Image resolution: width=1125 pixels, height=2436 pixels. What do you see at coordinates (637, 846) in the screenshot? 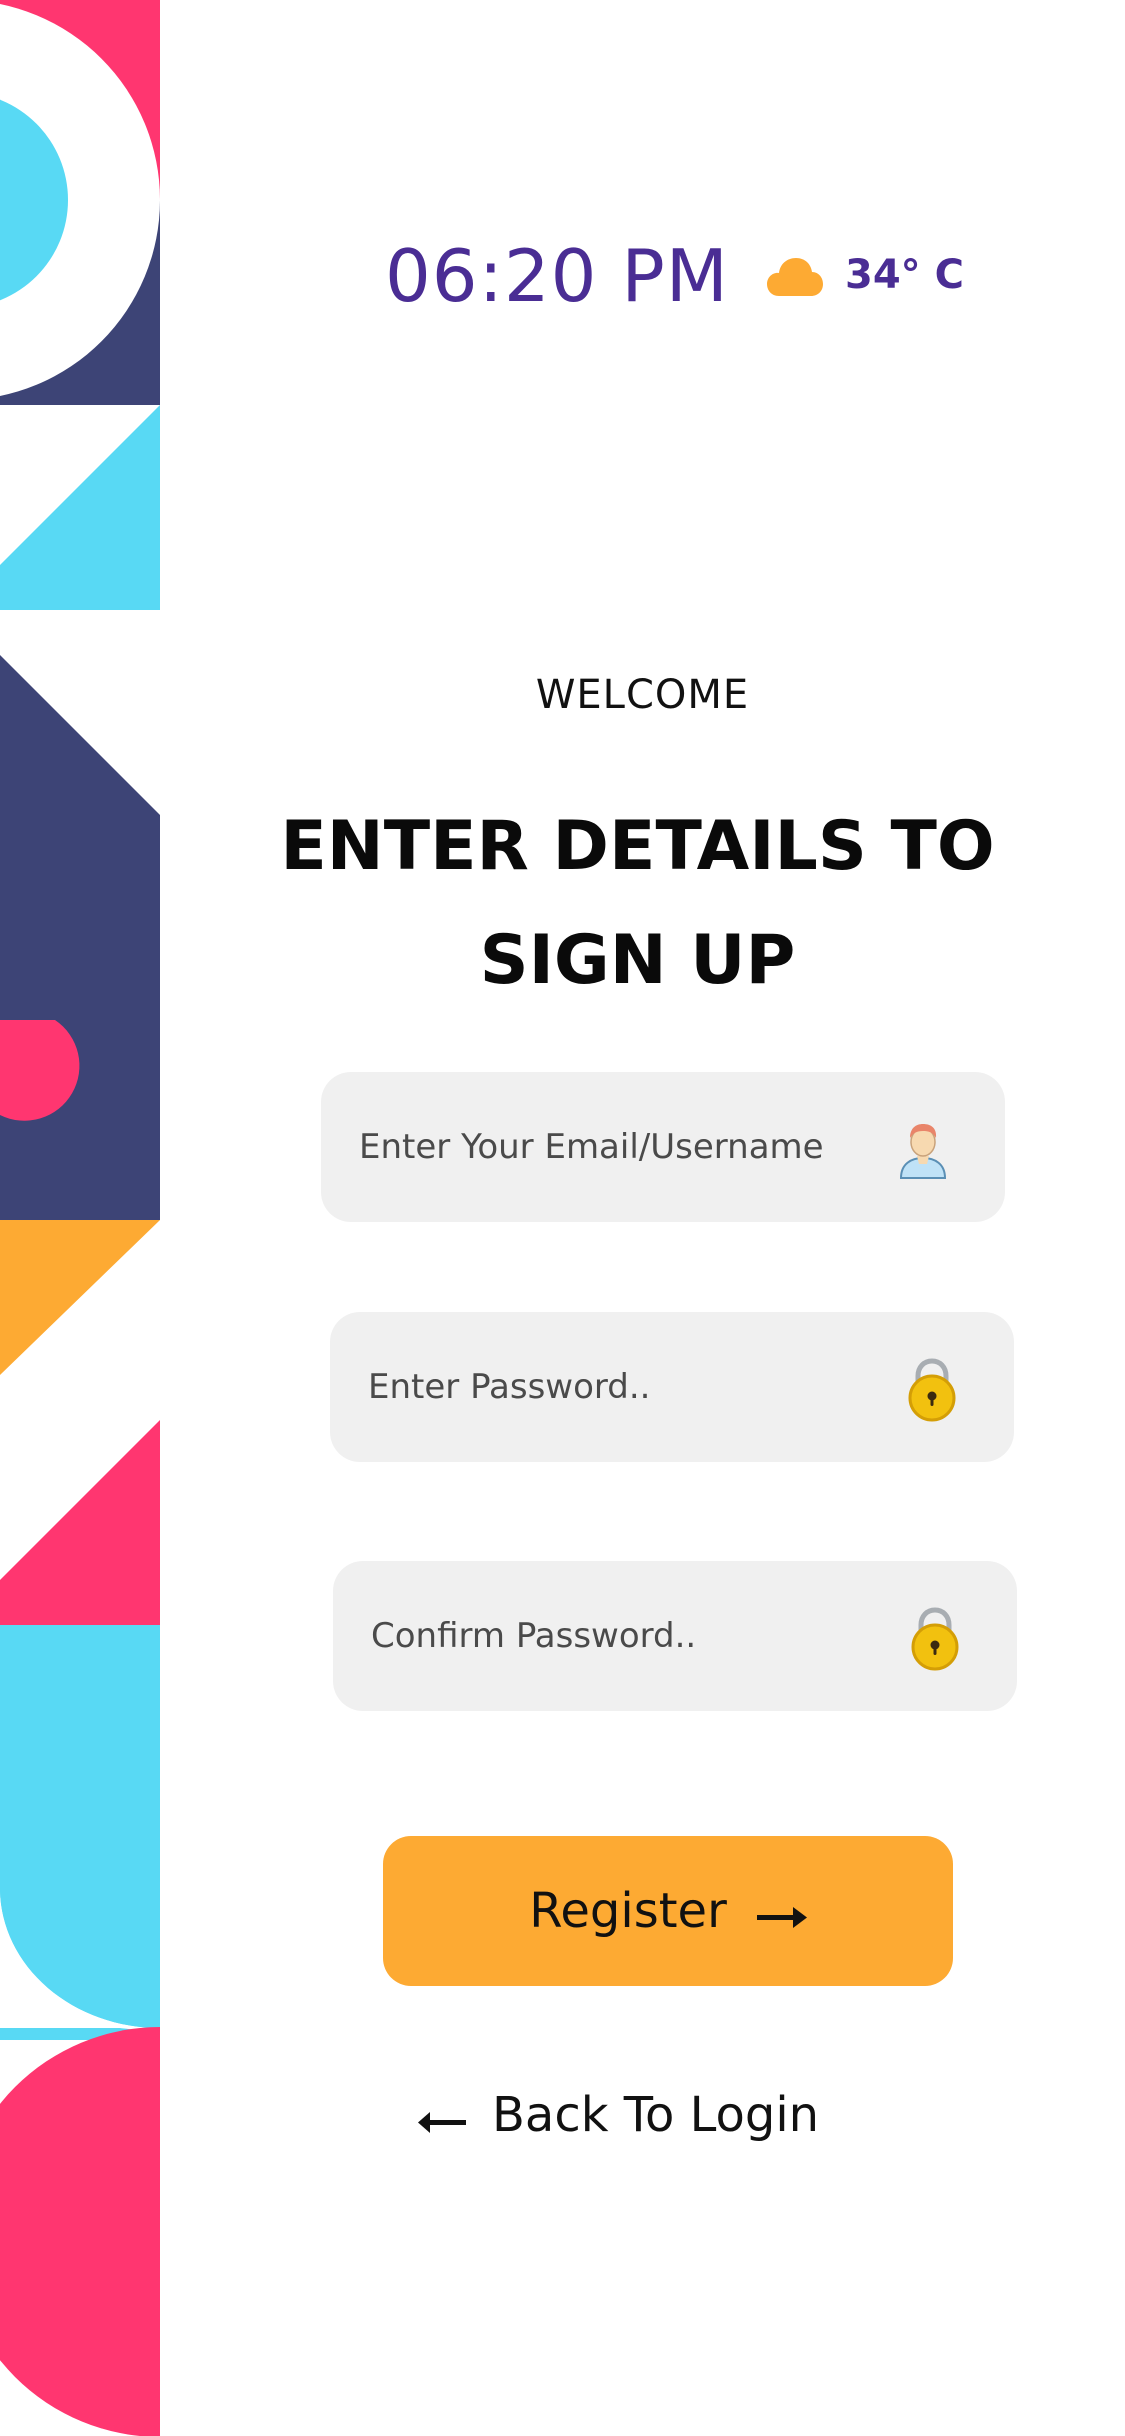
I see `title-line-1: ENTER DETAILS TO` at bounding box center [637, 846].